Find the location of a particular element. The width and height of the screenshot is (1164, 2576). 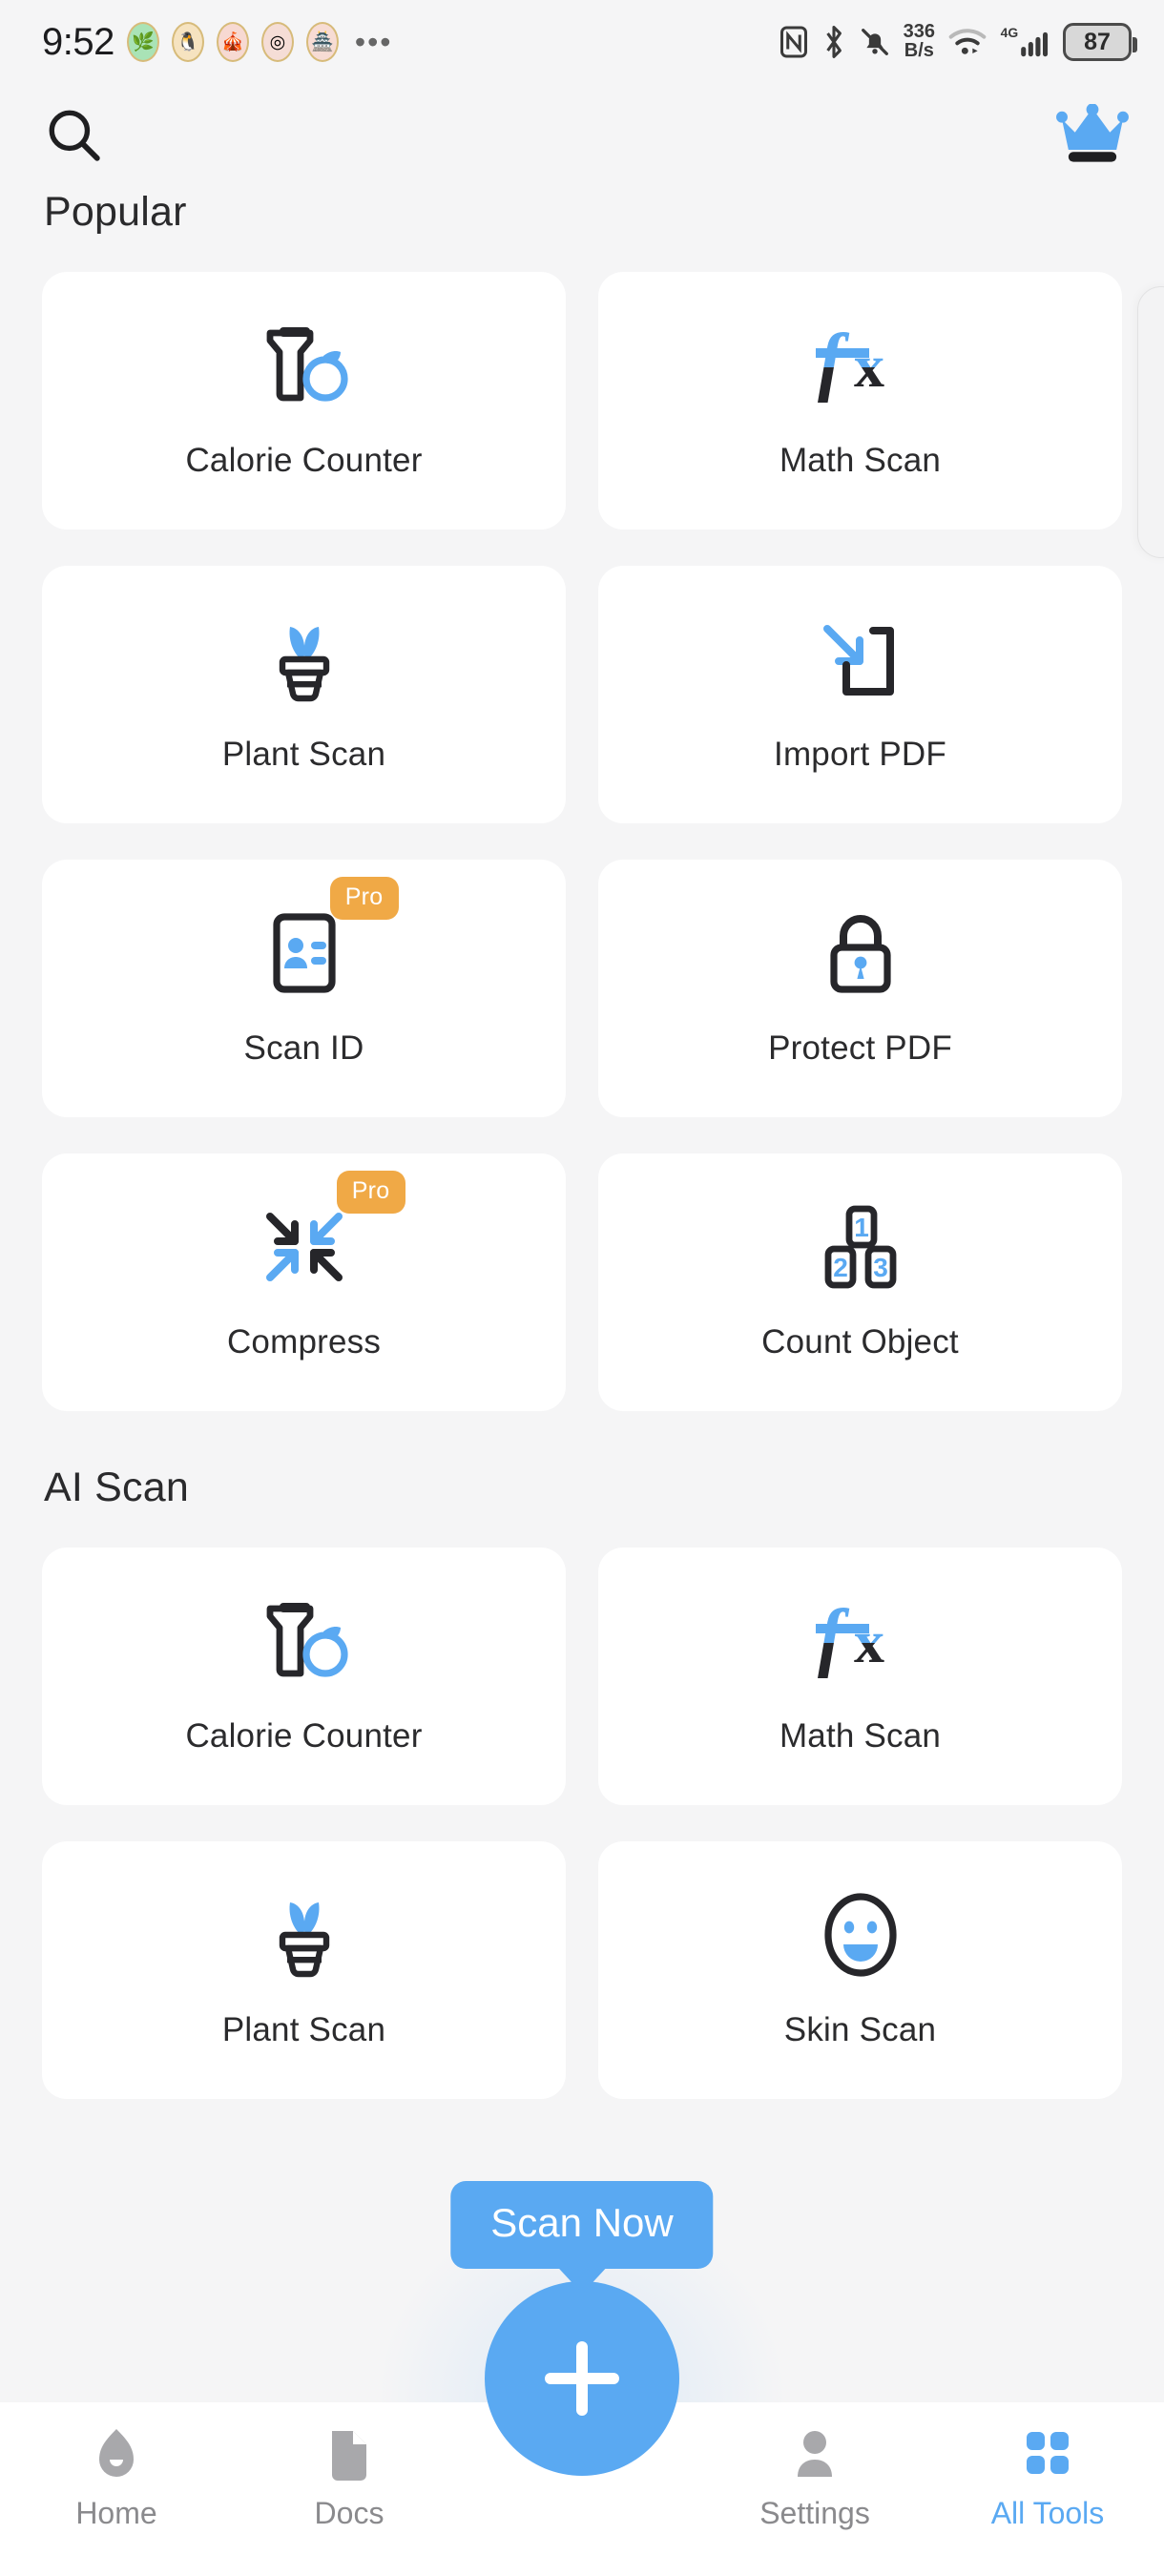

tool-card-skin-scan: Skin Scan is located at coordinates (860, 1970).